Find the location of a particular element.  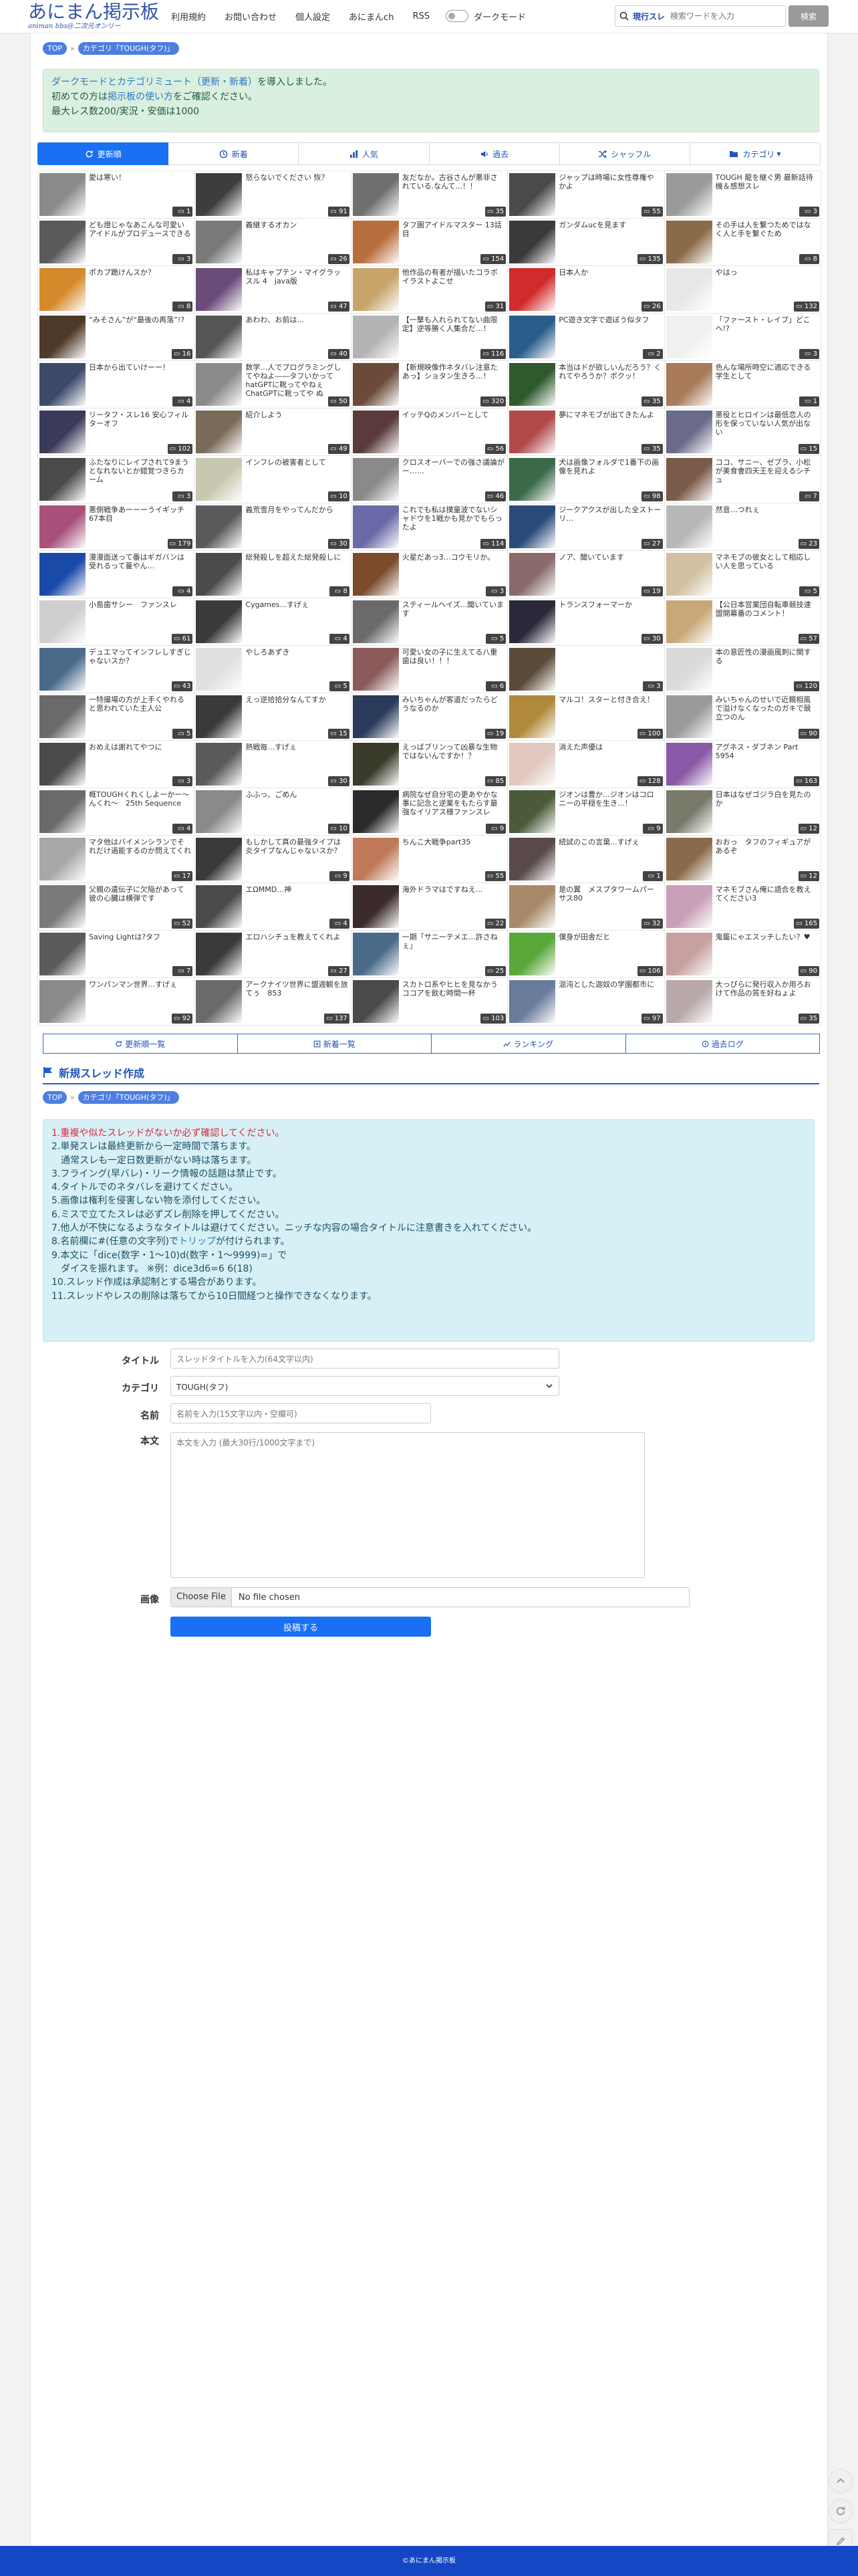

thread-title: 色んな場所時空に適応できる学生として is located at coordinates (767, 371).